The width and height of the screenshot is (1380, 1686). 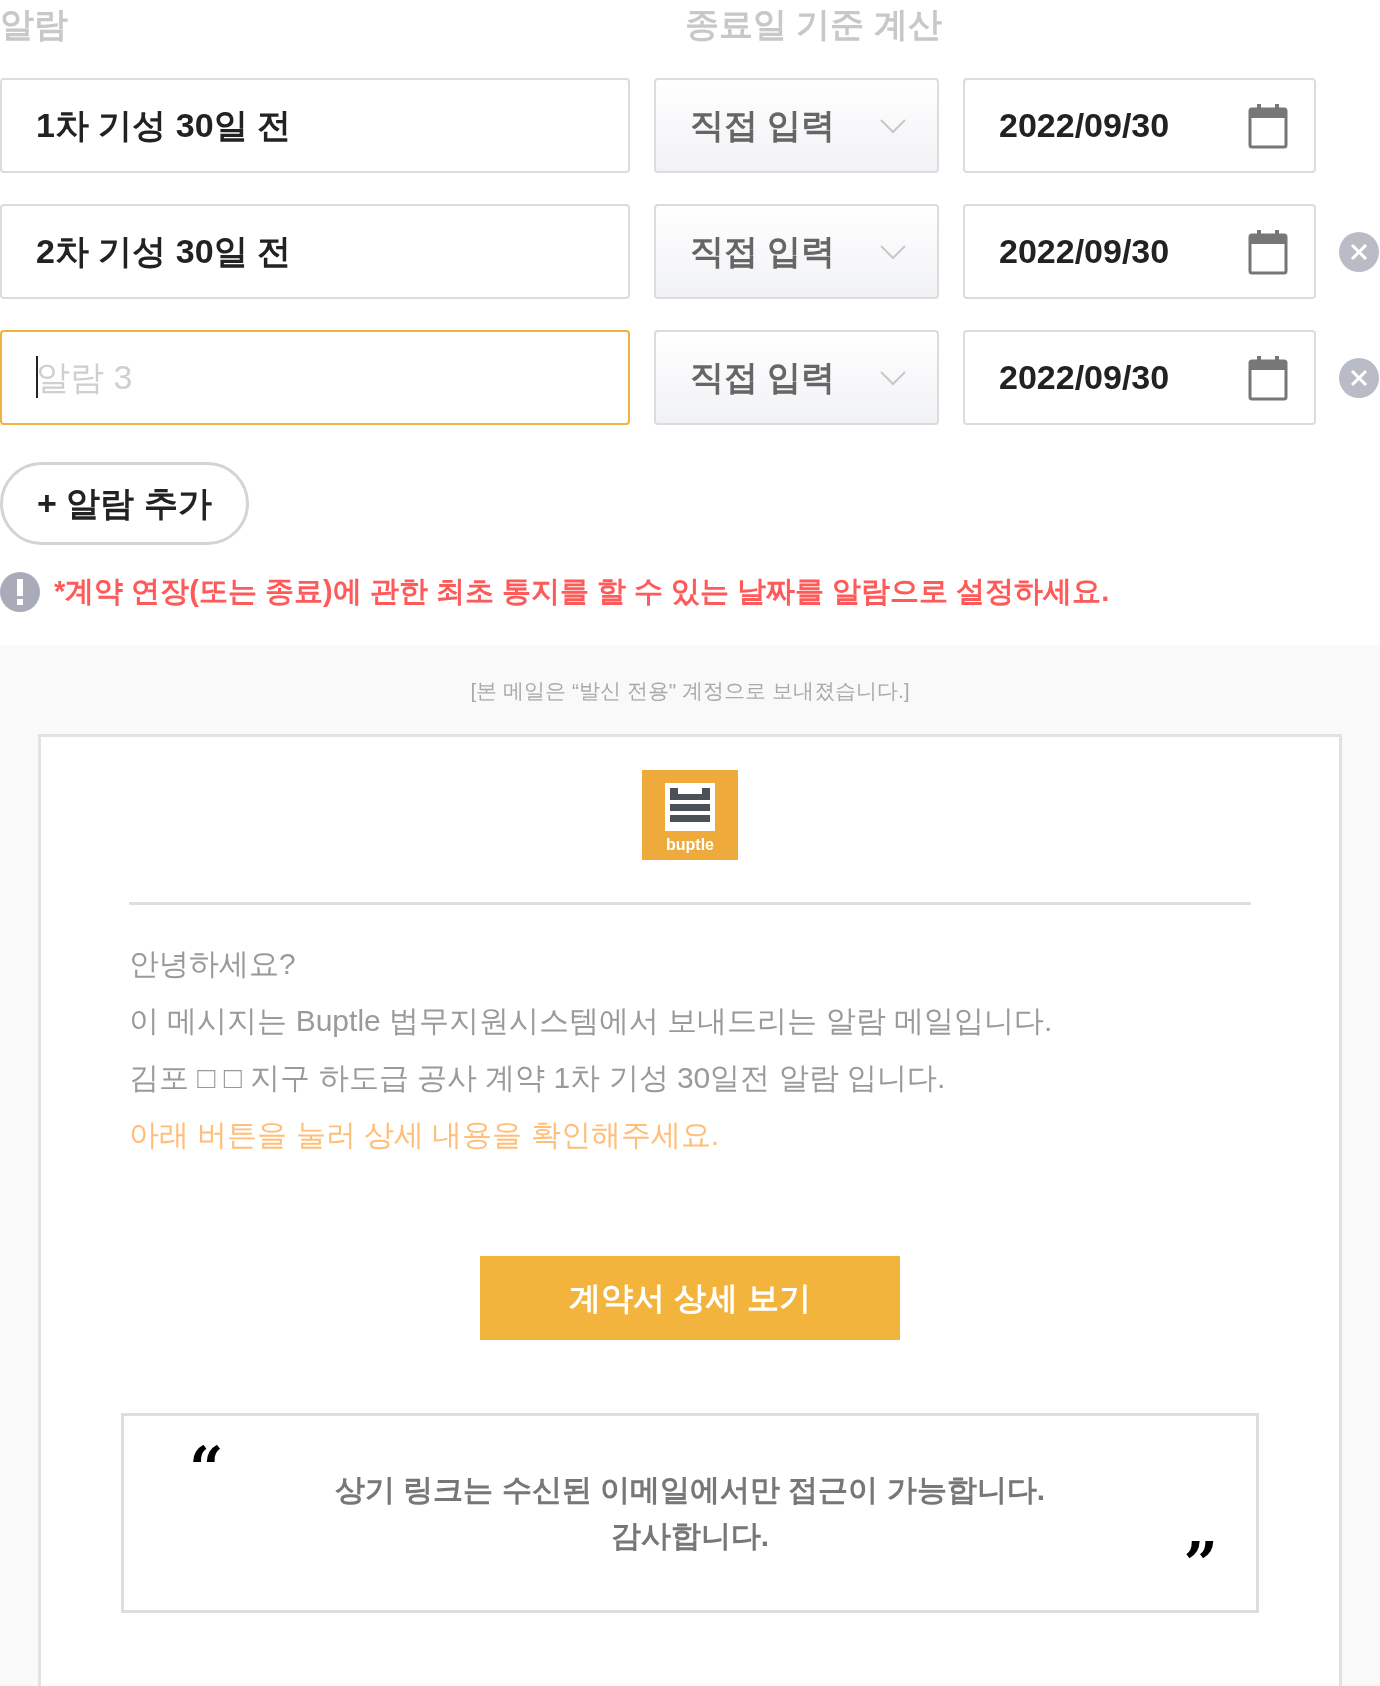 What do you see at coordinates (690, 1489) in the screenshot?
I see `quote-text: 상기 링크는 수신된 이메일에서만 접근이 가능합니다.` at bounding box center [690, 1489].